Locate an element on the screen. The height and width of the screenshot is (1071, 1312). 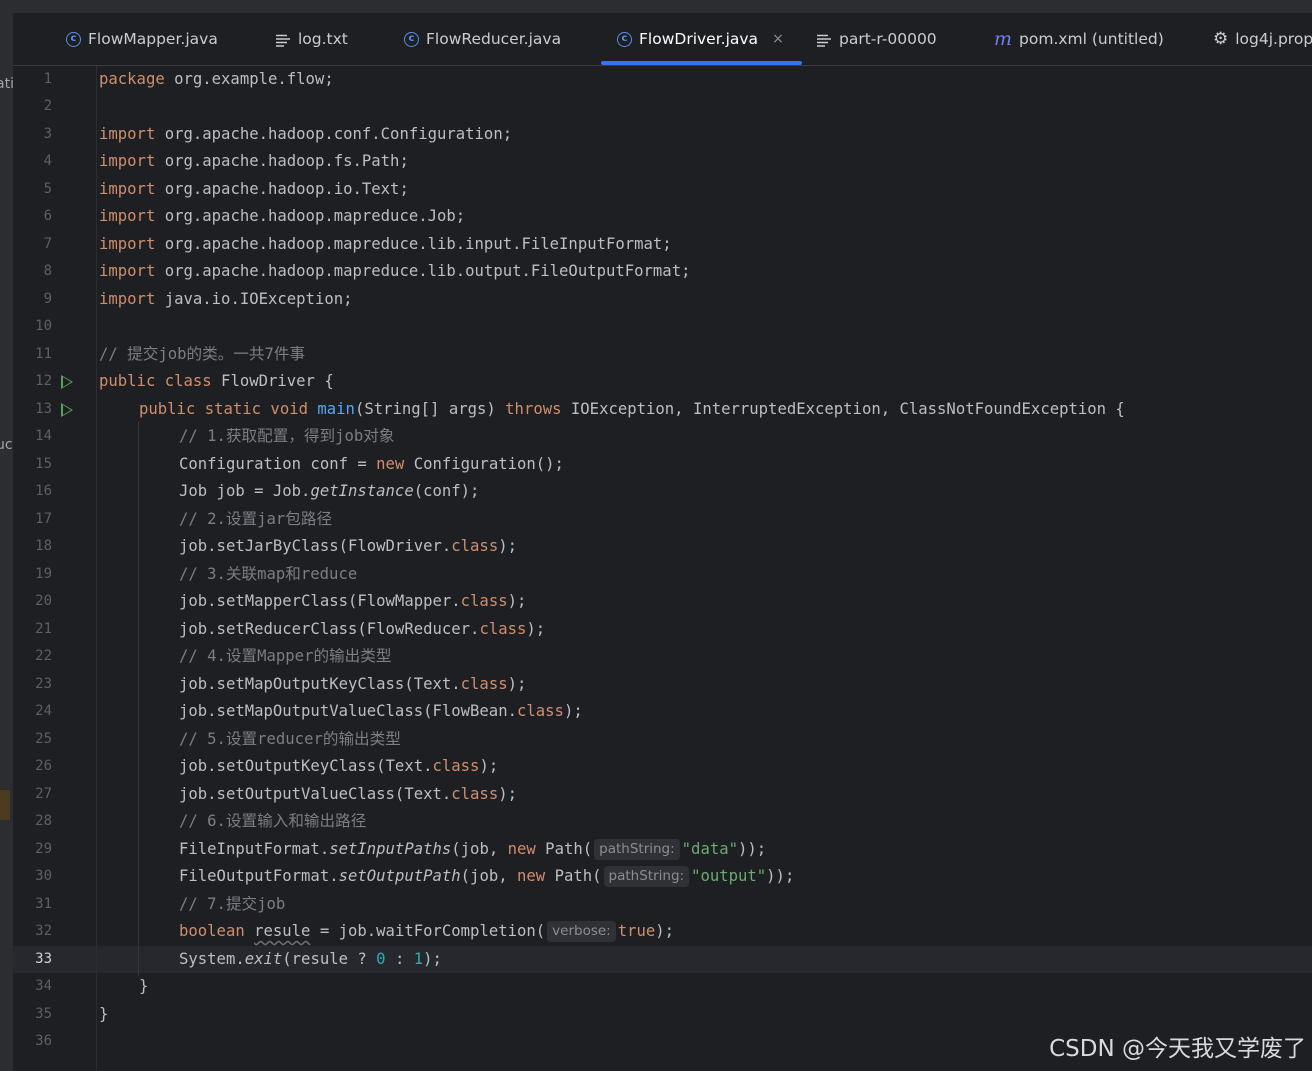
close-icon: × is located at coordinates (778, 39).